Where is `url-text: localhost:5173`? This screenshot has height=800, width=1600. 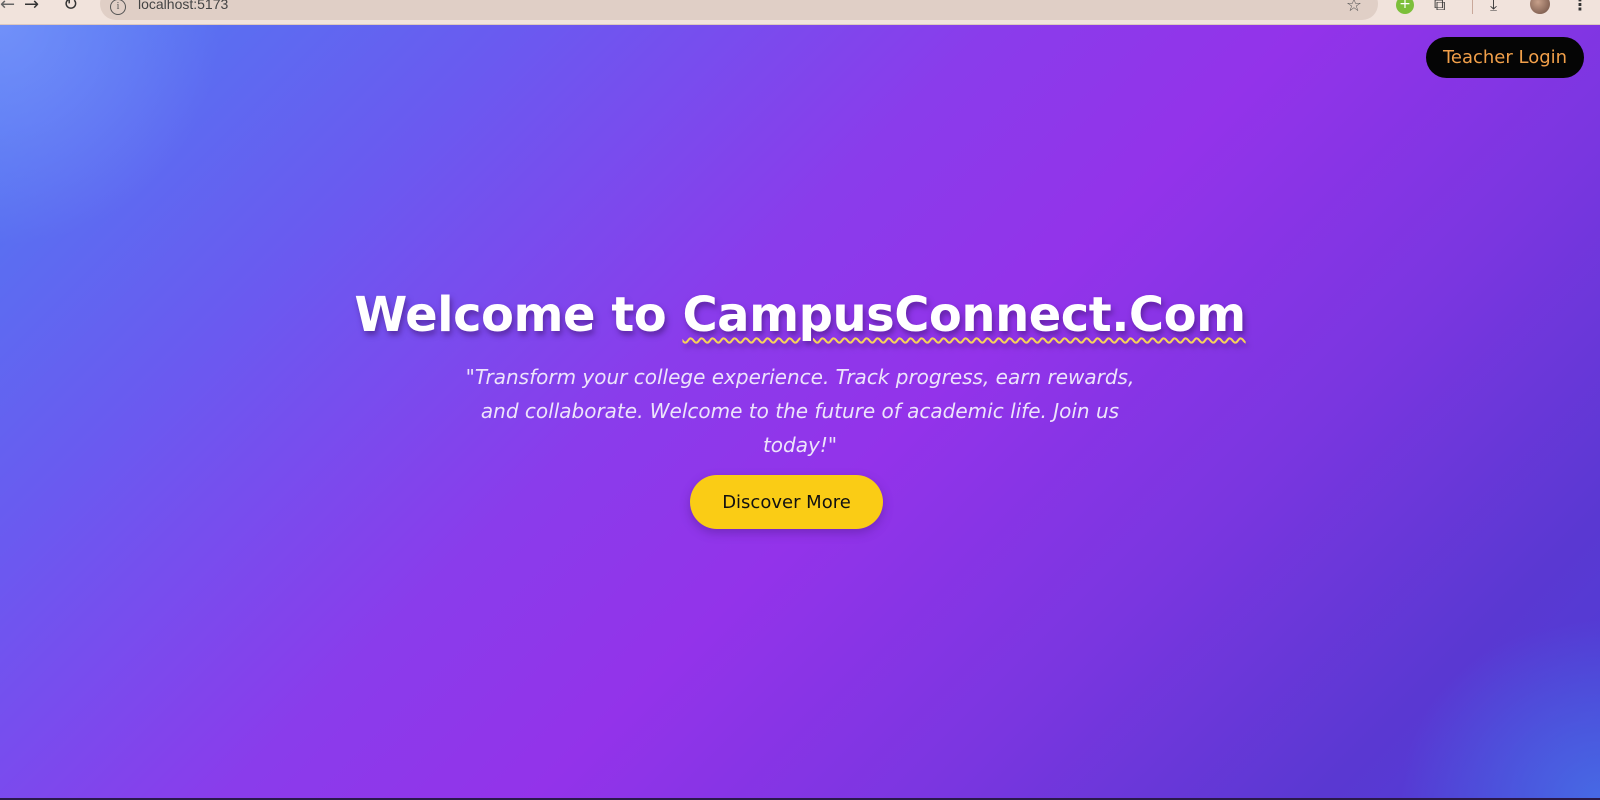 url-text: localhost:5173 is located at coordinates (183, 6).